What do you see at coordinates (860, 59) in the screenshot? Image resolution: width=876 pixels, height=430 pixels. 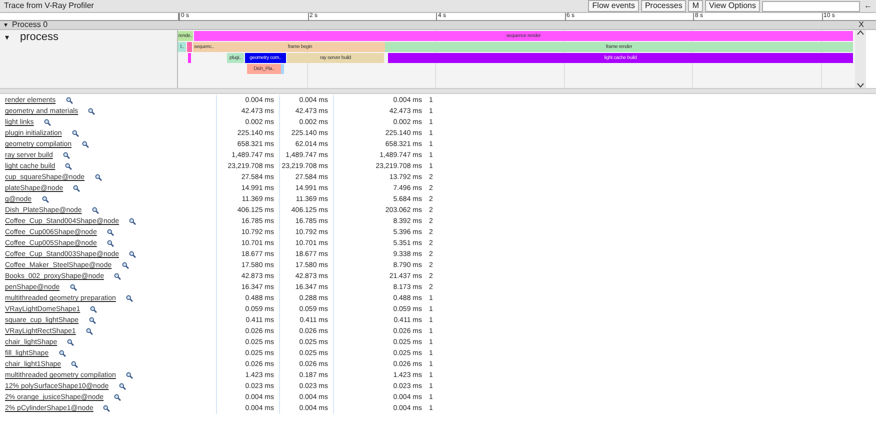 I see `scrollbar` at bounding box center [860, 59].